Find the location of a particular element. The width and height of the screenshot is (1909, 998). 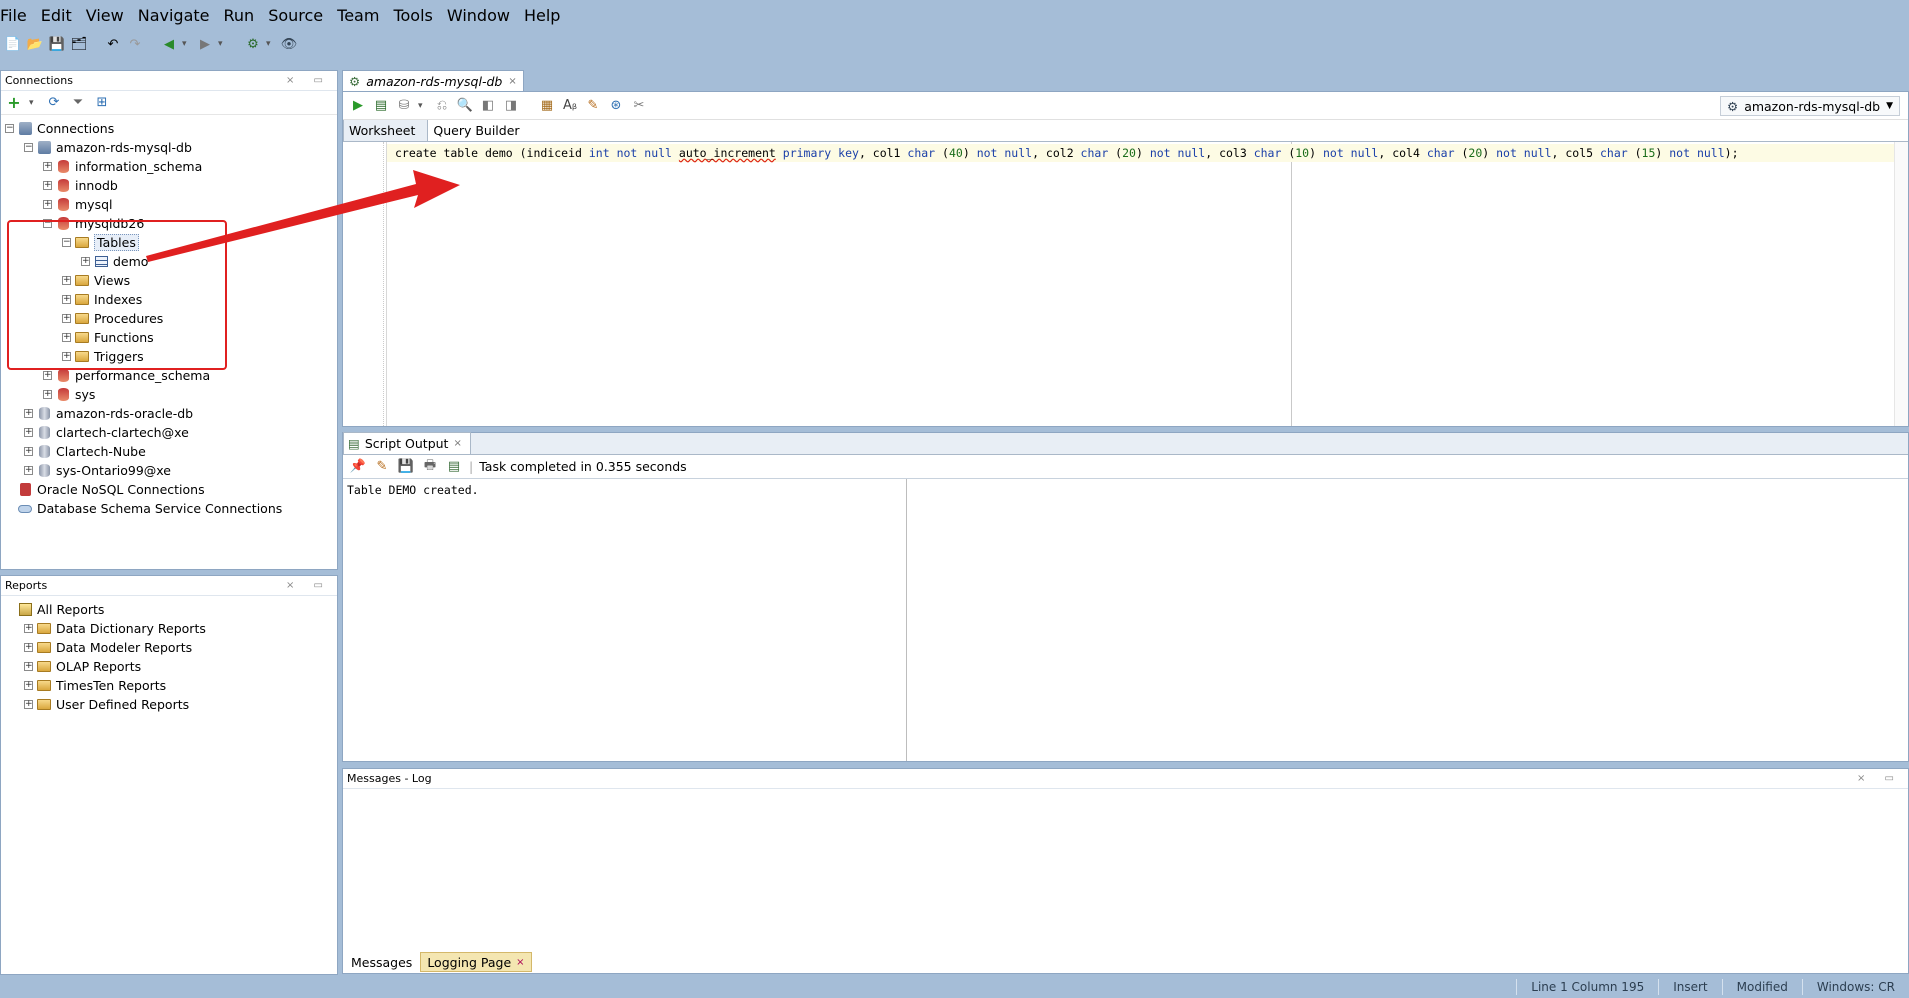

database-connection-icon is located at coordinates (44, 148).